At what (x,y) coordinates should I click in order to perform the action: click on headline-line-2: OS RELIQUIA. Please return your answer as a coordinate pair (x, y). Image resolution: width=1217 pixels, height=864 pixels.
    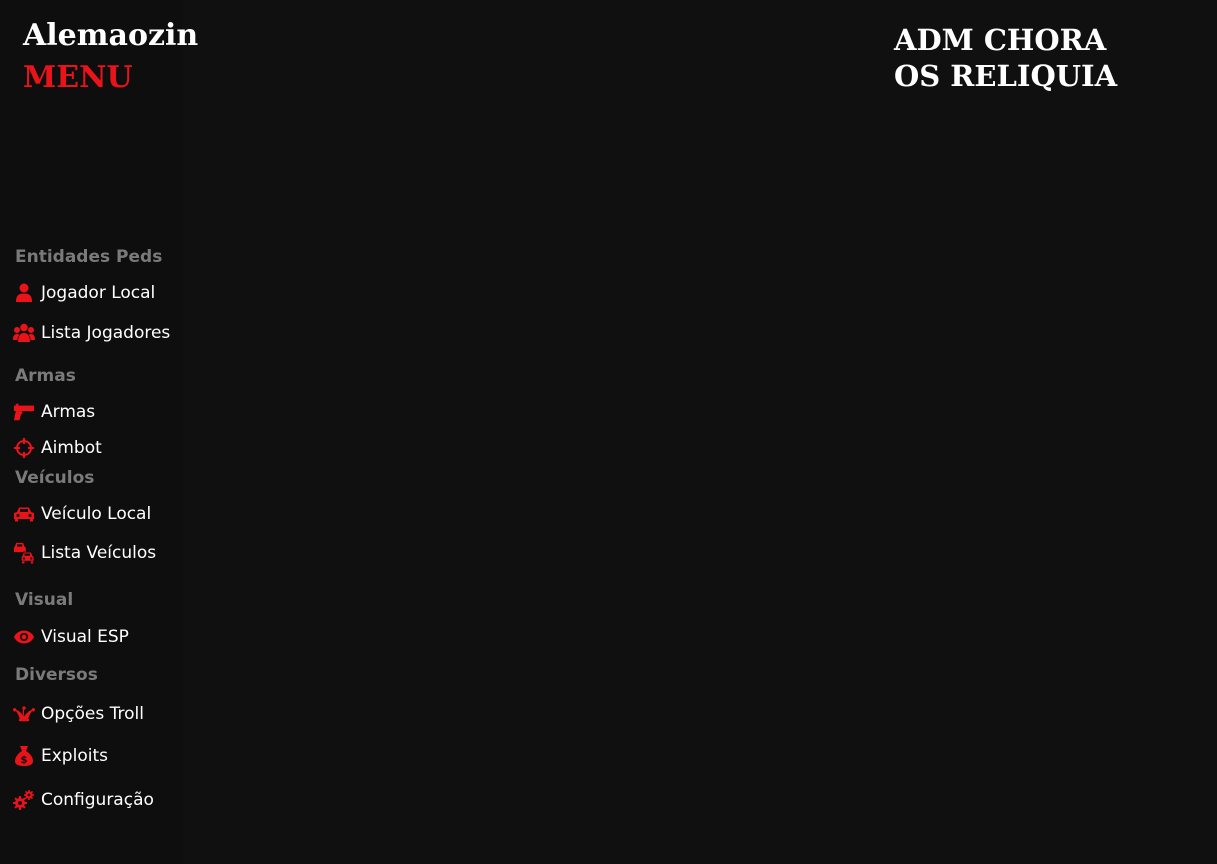
    Looking at the image, I should click on (1006, 76).